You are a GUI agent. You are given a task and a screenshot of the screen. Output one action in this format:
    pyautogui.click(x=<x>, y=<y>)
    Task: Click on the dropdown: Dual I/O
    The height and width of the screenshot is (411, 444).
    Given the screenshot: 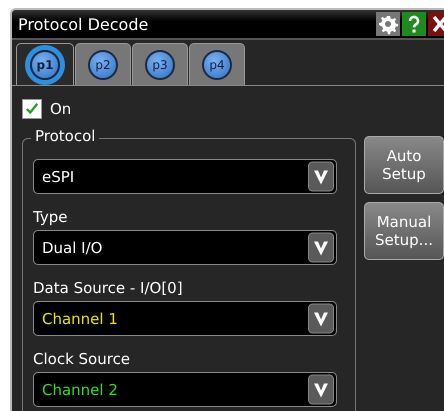 What is the action you would take?
    pyautogui.click(x=185, y=247)
    